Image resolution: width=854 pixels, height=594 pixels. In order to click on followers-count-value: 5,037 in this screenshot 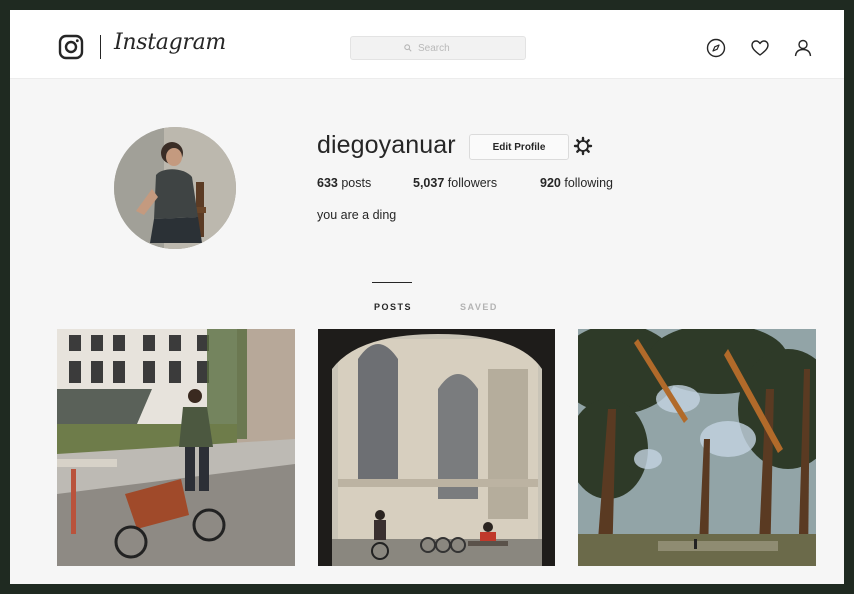, I will do `click(429, 183)`.